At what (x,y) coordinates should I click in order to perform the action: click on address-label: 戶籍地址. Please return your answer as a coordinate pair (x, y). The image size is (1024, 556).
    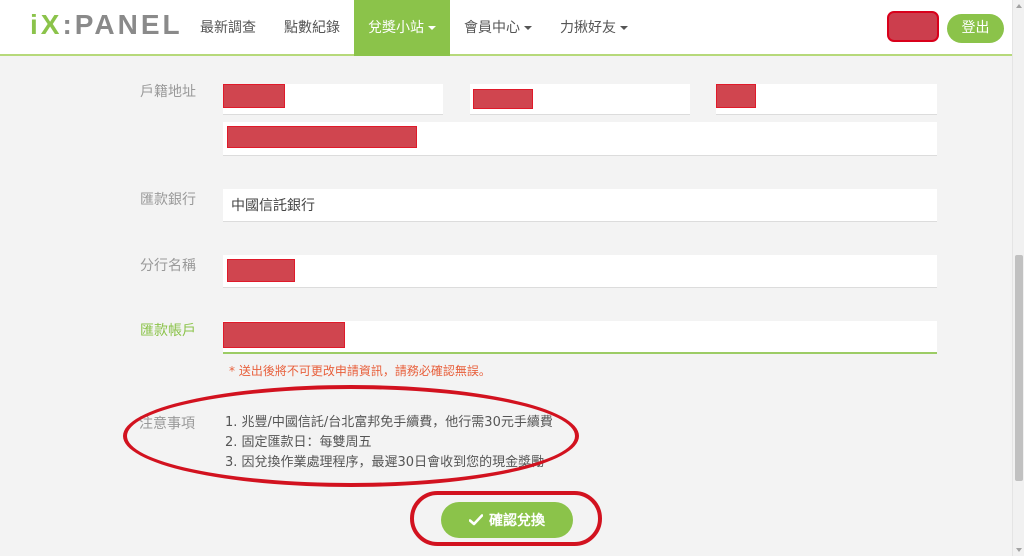
    Looking at the image, I should click on (168, 92).